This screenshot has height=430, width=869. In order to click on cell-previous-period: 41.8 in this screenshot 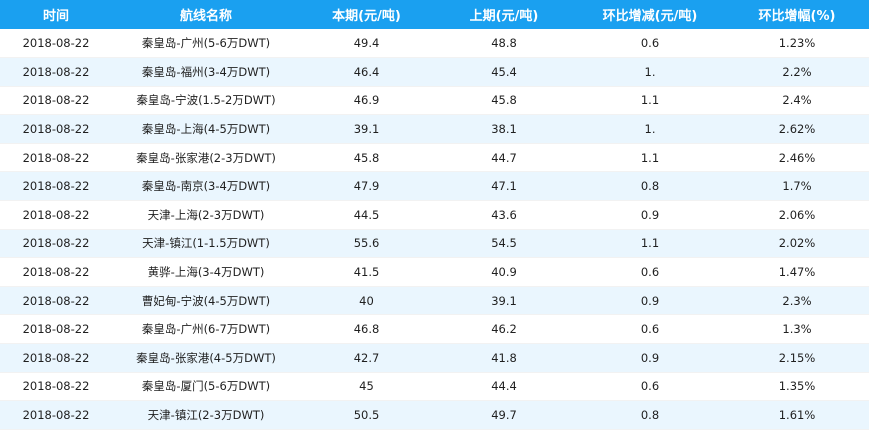, I will do `click(504, 358)`.